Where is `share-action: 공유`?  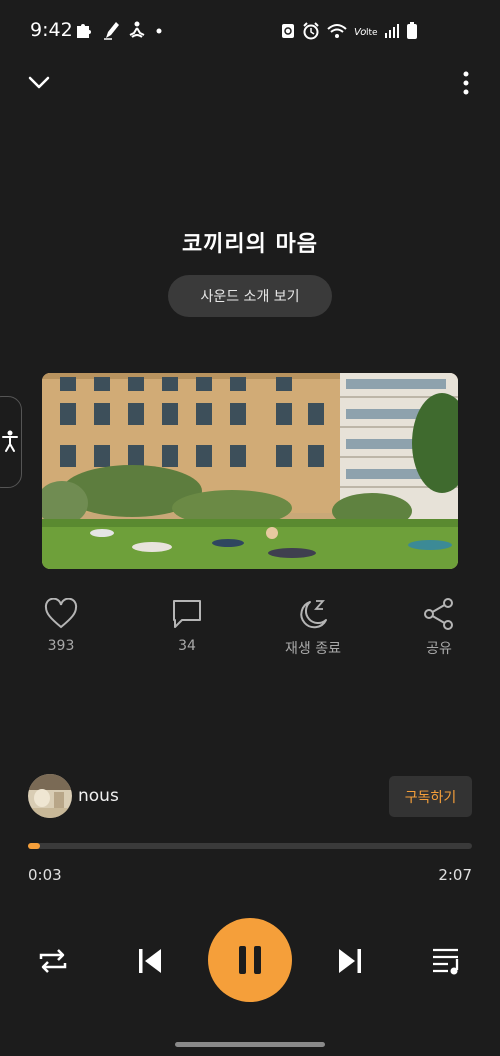 share-action: 공유 is located at coordinates (439, 628).